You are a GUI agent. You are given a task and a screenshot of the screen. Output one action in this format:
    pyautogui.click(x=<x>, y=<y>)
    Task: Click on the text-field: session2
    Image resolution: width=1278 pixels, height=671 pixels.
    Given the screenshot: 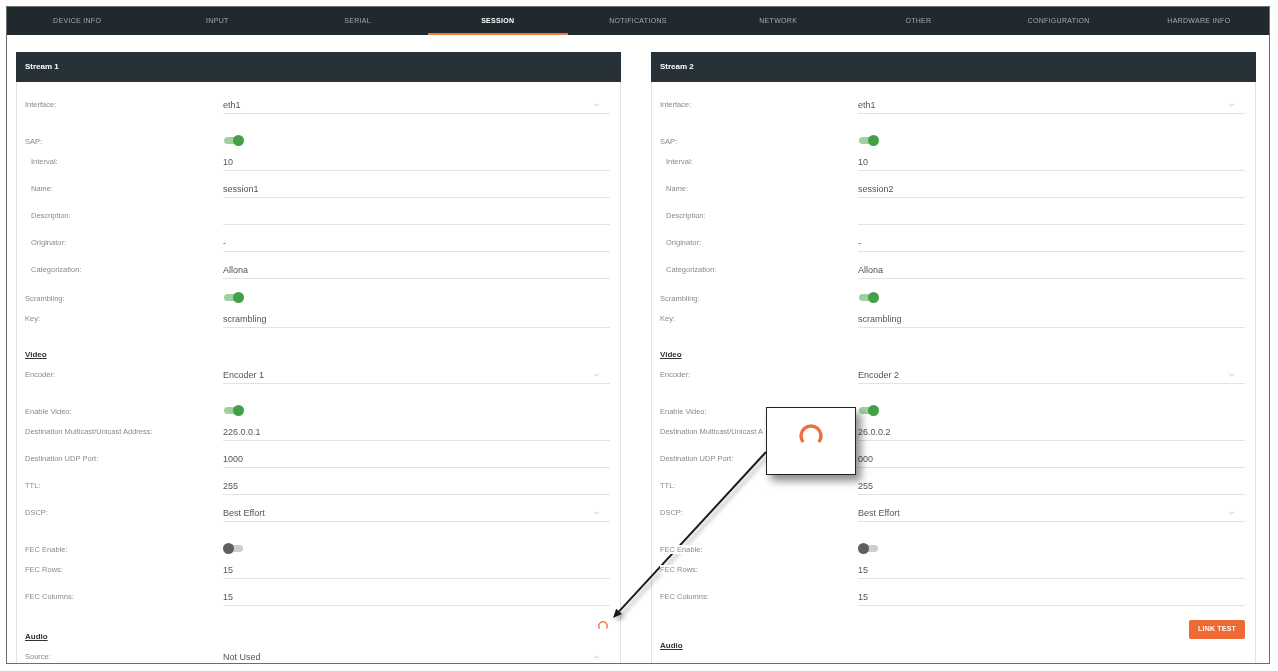 What is the action you would take?
    pyautogui.click(x=1051, y=190)
    